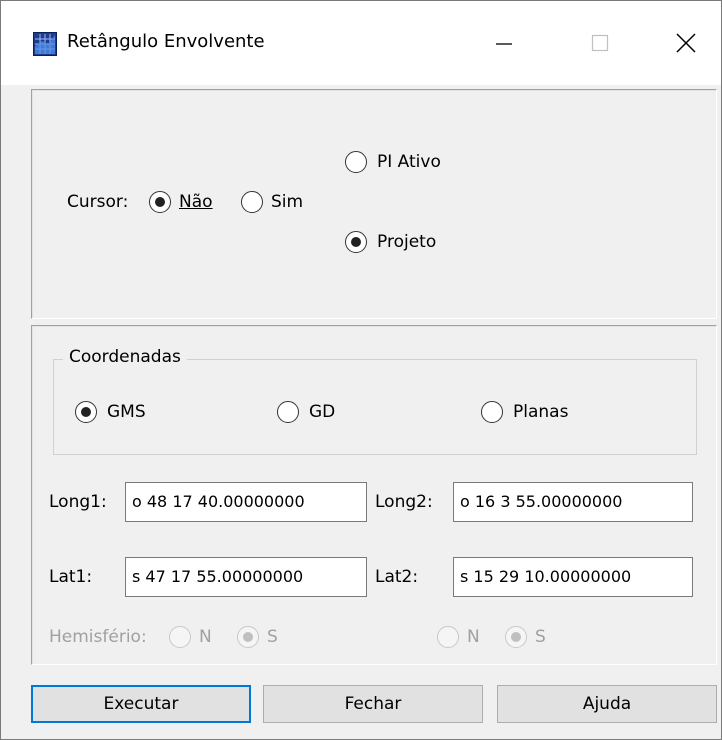 The width and height of the screenshot is (722, 740). Describe the element at coordinates (86, 412) in the screenshot. I see `gms-radio` at that location.